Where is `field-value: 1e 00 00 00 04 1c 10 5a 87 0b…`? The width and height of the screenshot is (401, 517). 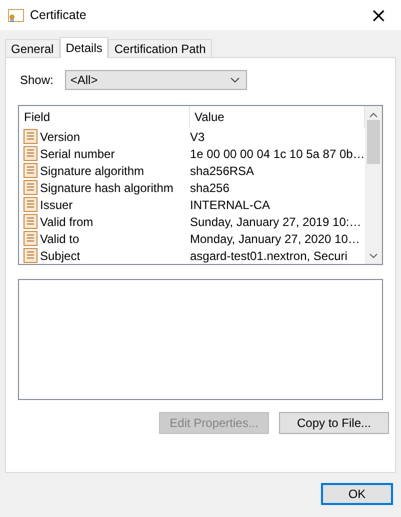 field-value: 1e 00 00 00 04 1c 10 5a 87 0b… is located at coordinates (277, 153).